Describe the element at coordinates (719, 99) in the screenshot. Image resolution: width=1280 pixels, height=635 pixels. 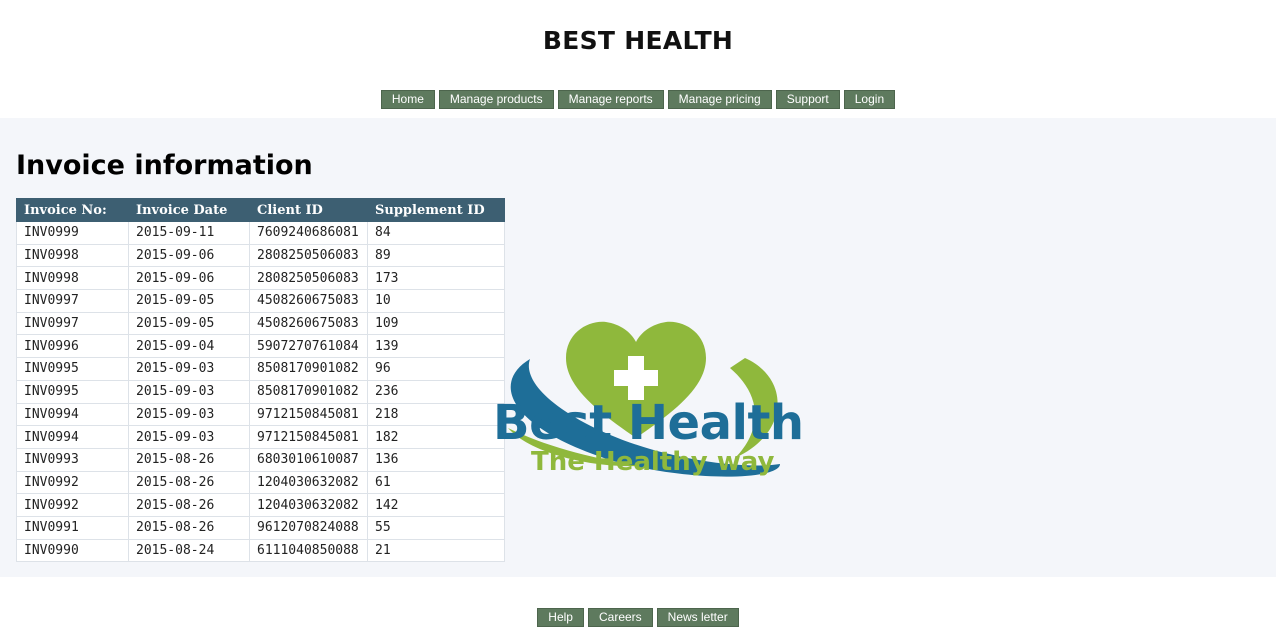
I see `nav-manage-pricing-button: Manage pricing` at that location.